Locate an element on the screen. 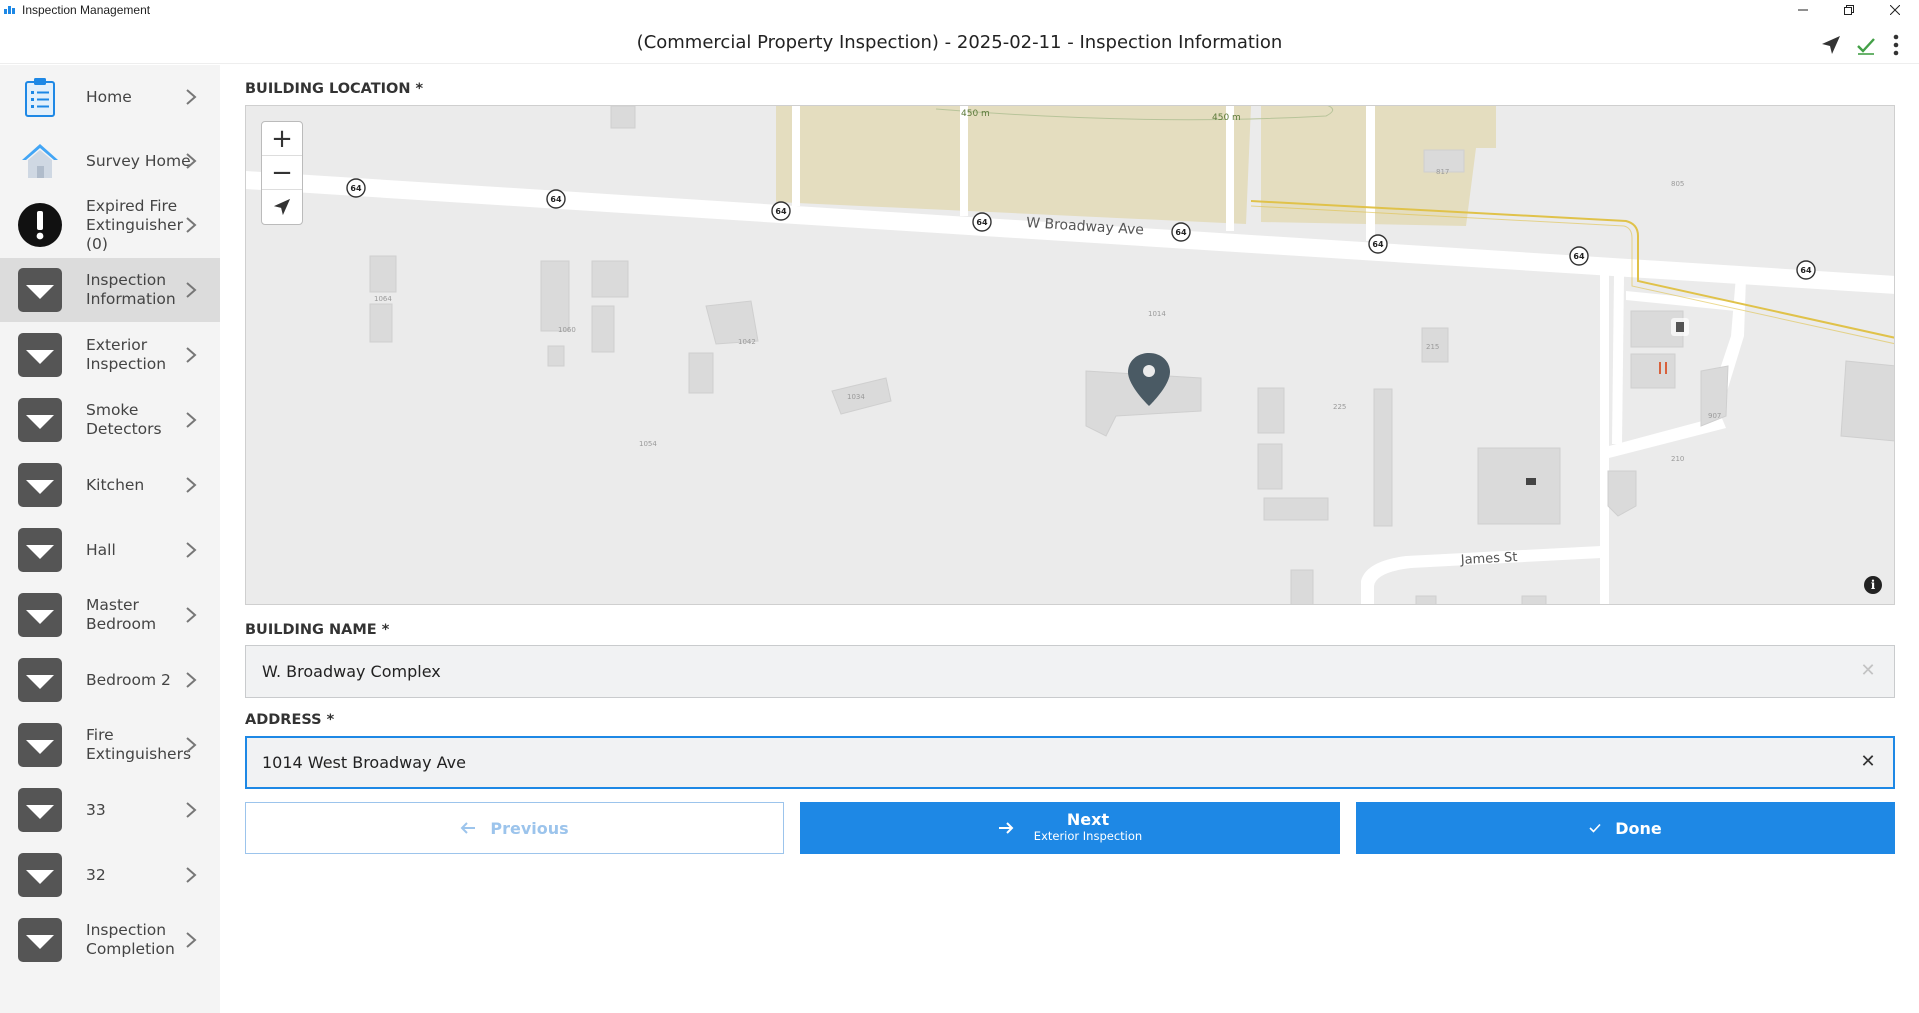 Image resolution: width=1919 pixels, height=1013 pixels. sidebar-item-master-bedroom: Master Bedroom is located at coordinates (110, 615).